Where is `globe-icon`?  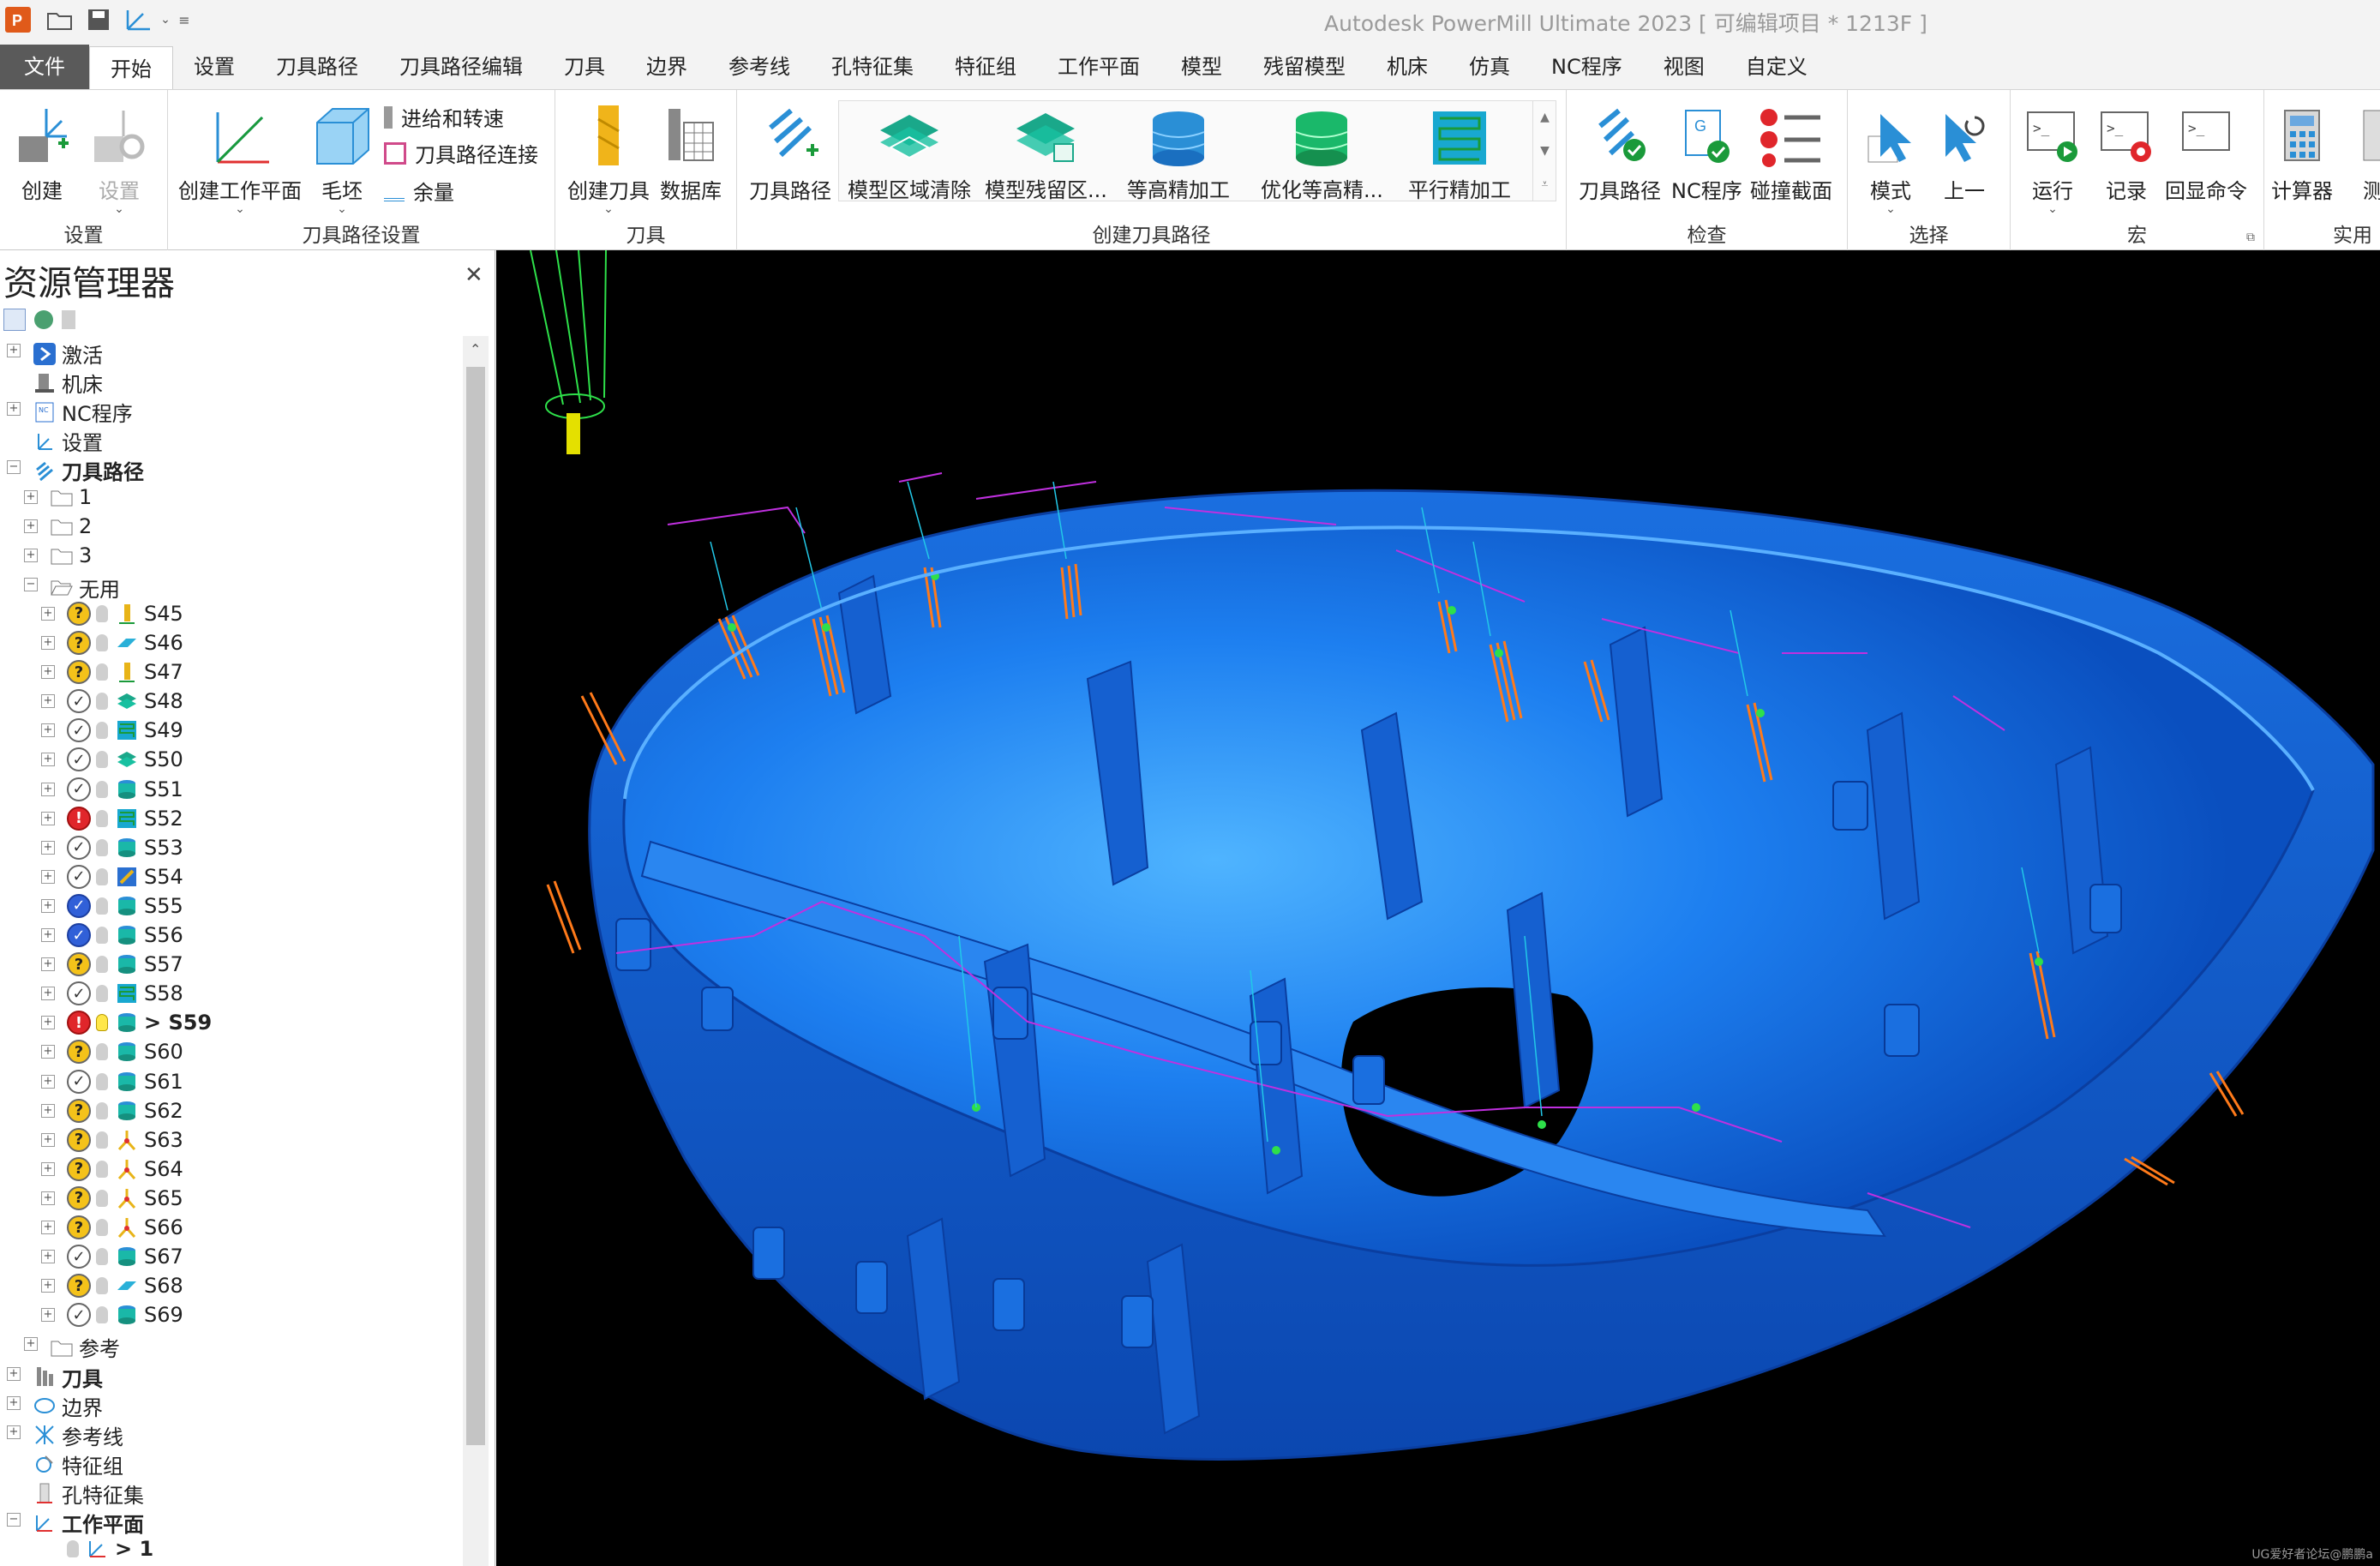 globe-icon is located at coordinates (44, 319).